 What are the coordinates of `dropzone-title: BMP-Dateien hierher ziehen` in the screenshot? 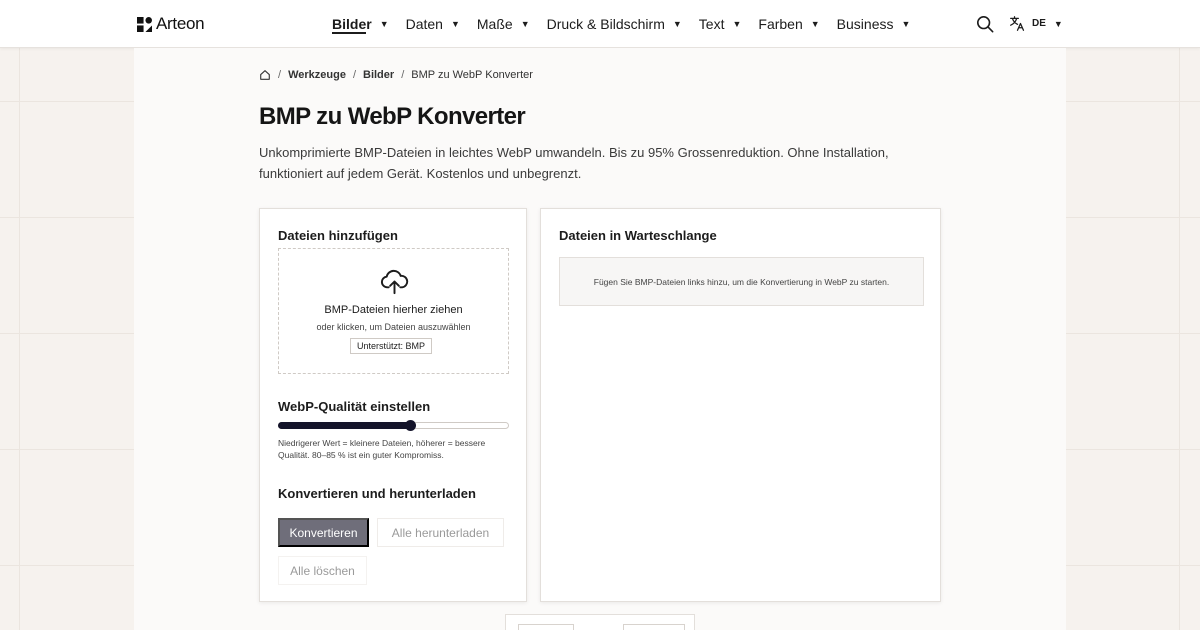 It's located at (393, 310).